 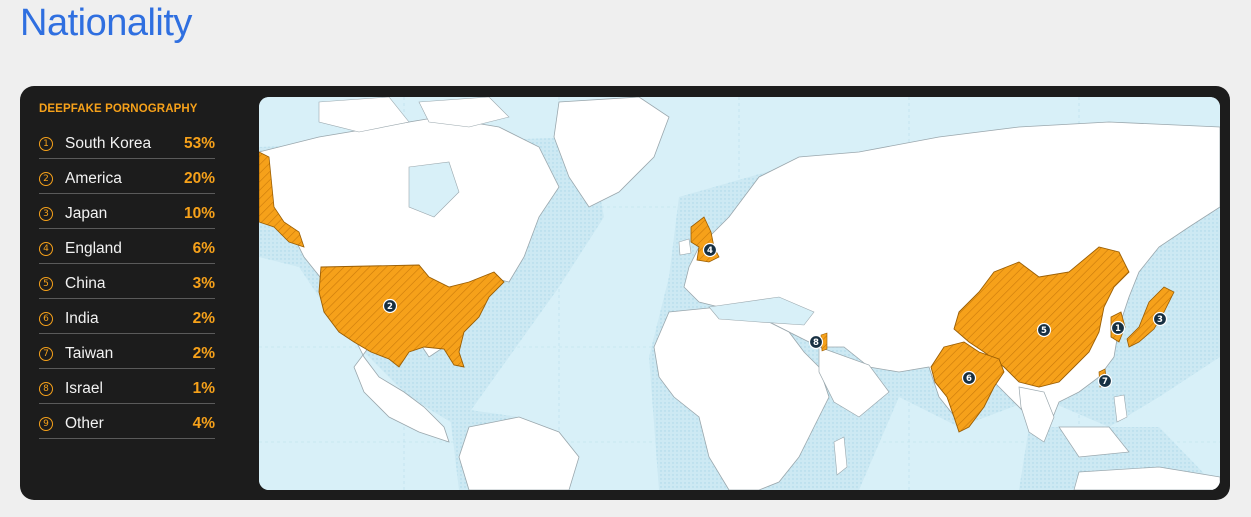 I want to click on legend-row-israel: 8 Israel 1%, so click(x=127, y=386).